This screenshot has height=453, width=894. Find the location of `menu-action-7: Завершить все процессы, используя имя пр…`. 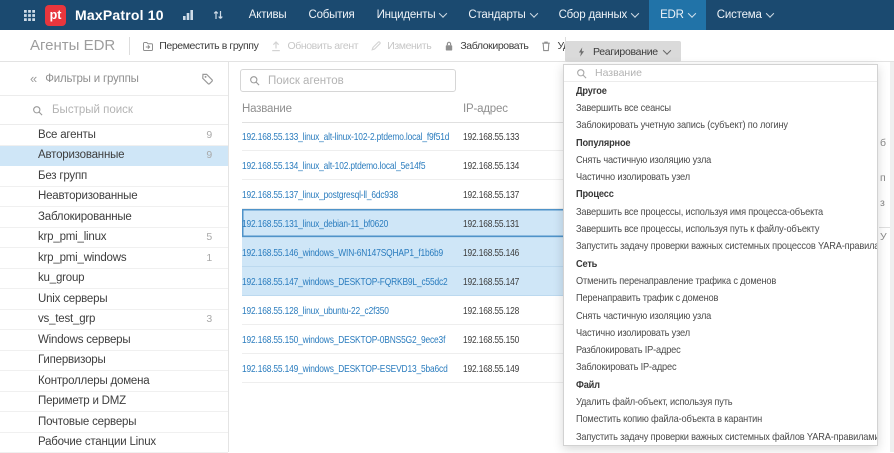

menu-action-7: Завершить все процессы, используя имя пр… is located at coordinates (720, 211).